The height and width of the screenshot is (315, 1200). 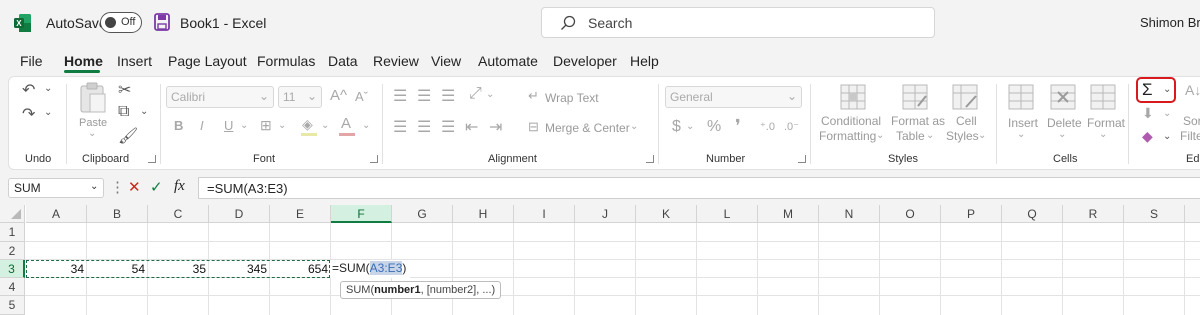 What do you see at coordinates (650, 159) in the screenshot?
I see `alignment-launcher-icon` at bounding box center [650, 159].